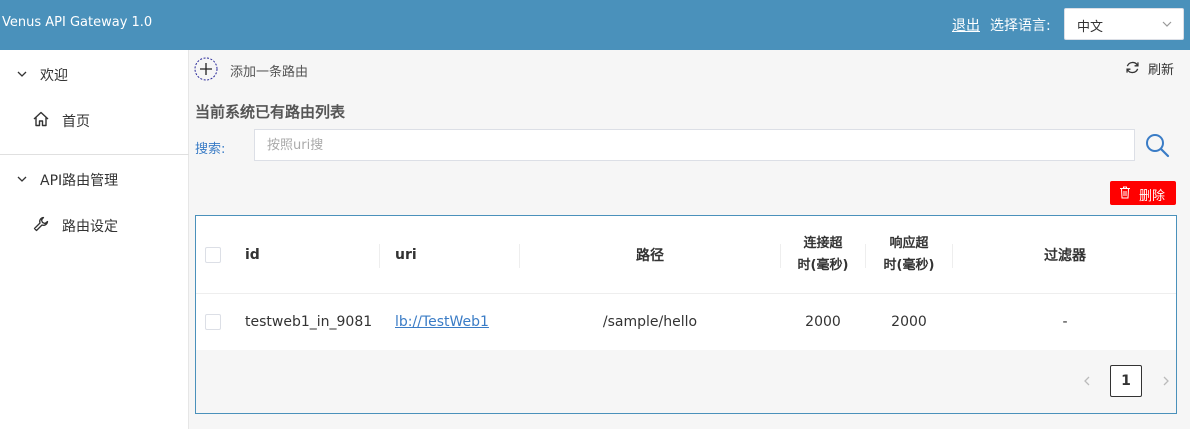 The width and height of the screenshot is (1190, 429). Describe the element at coordinates (210, 149) in the screenshot. I see `search-label: 搜索:` at that location.